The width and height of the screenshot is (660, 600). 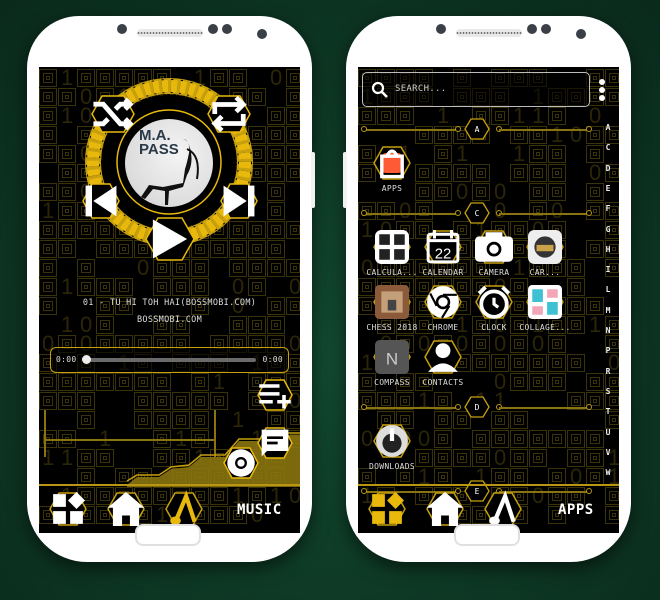 I want to click on seek-bar, so click(x=170, y=360).